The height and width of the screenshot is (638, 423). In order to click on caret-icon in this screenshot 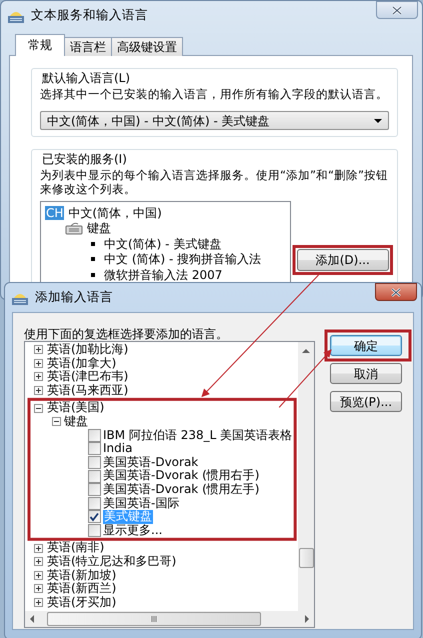, I will do `click(378, 120)`.